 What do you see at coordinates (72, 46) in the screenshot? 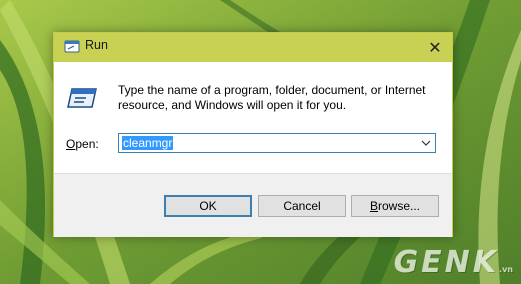
I see `run-icon` at bounding box center [72, 46].